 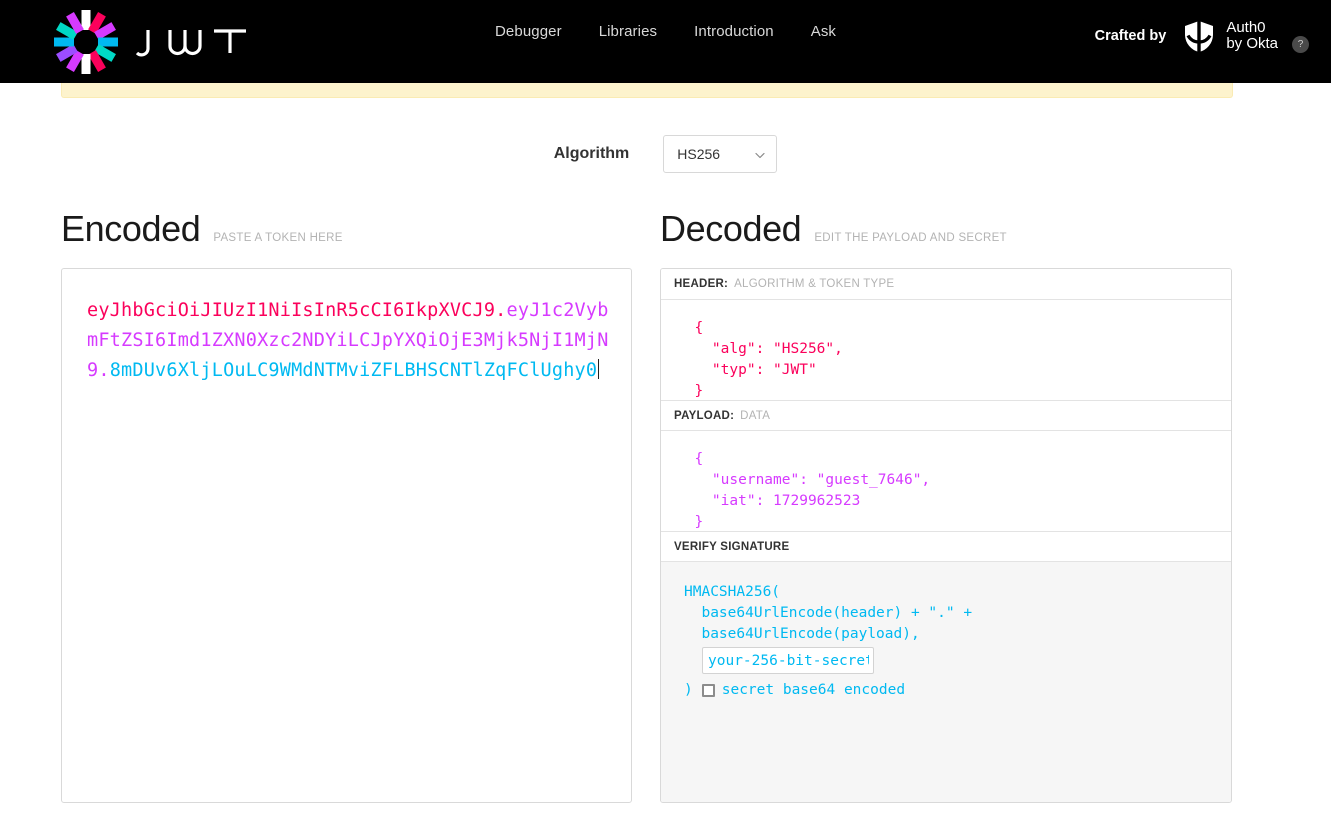 I want to click on header-section-sublabel: ALGORITHM & TOKEN TYPE, so click(x=814, y=284).